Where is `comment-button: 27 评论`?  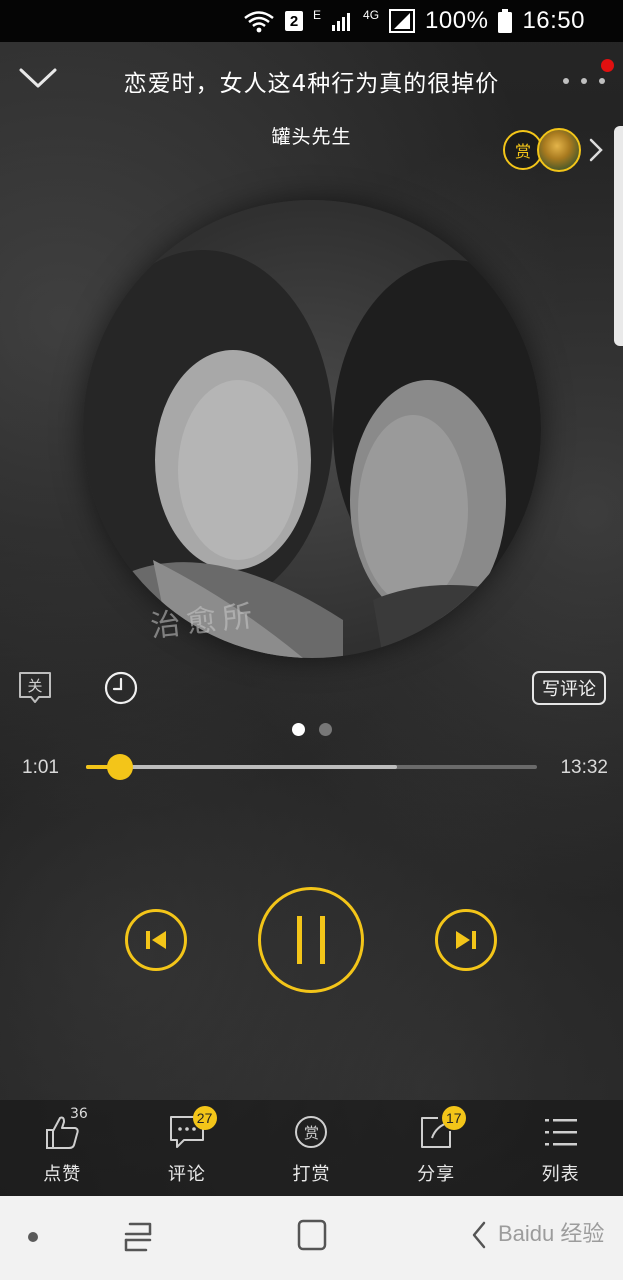
comment-button: 27 评论 is located at coordinates (187, 1148).